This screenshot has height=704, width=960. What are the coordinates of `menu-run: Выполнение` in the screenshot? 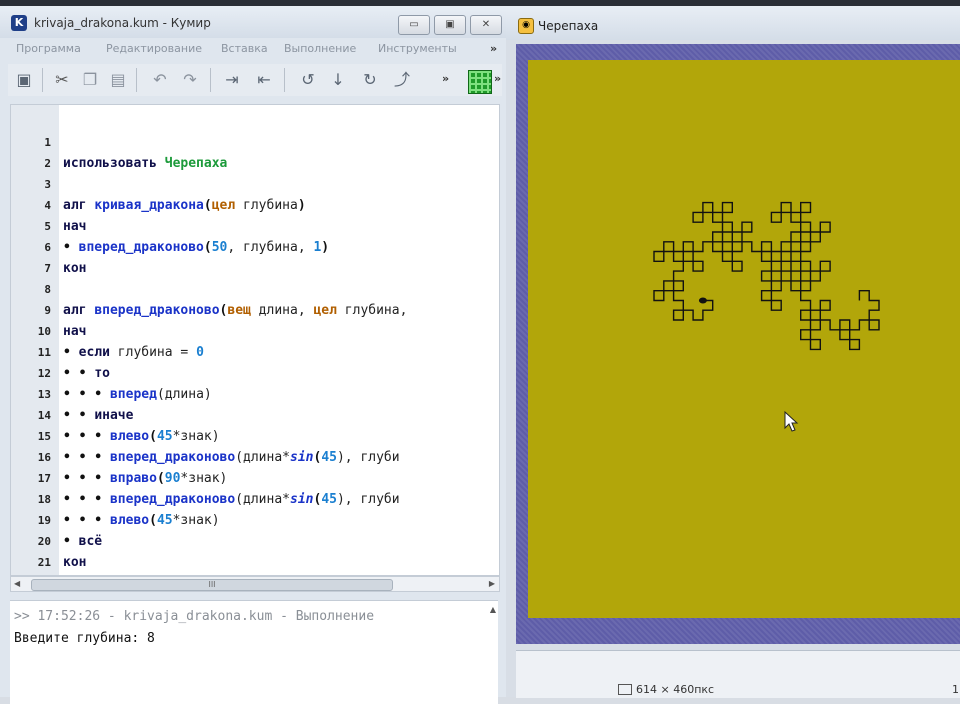 It's located at (320, 48).